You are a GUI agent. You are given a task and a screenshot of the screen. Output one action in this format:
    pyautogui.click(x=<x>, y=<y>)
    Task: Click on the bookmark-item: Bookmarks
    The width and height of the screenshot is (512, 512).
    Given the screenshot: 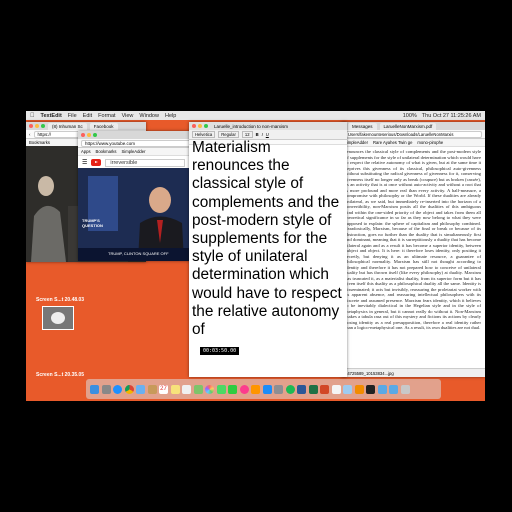 What is the action you would take?
    pyautogui.click(x=39, y=142)
    